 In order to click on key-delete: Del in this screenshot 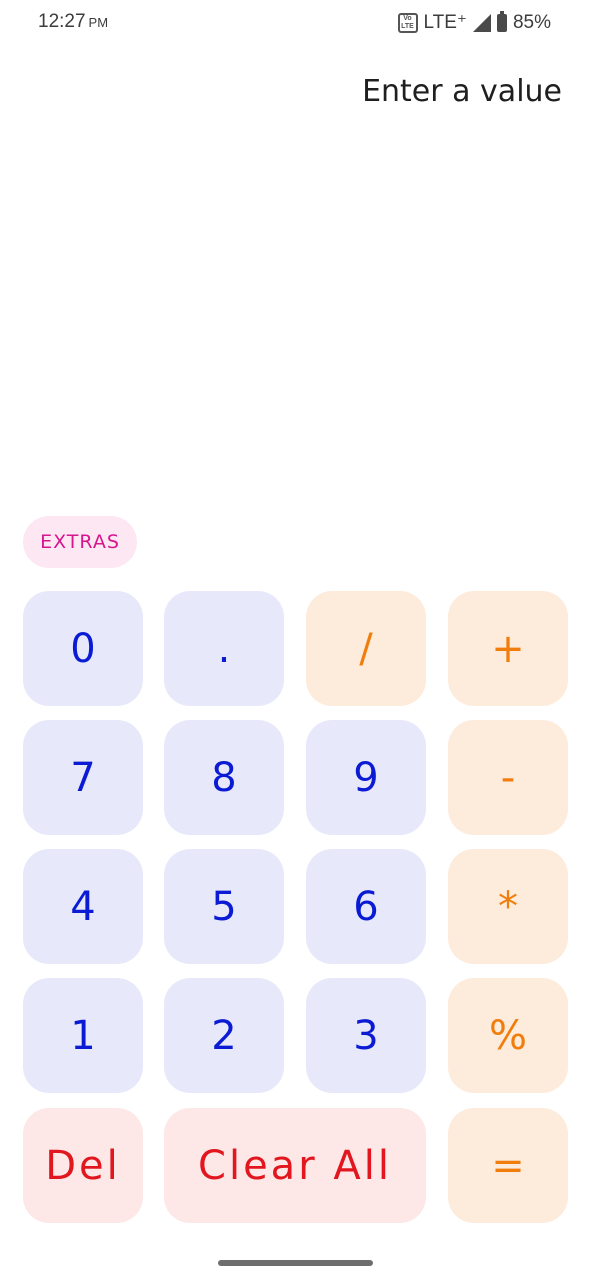, I will do `click(83, 1165)`.